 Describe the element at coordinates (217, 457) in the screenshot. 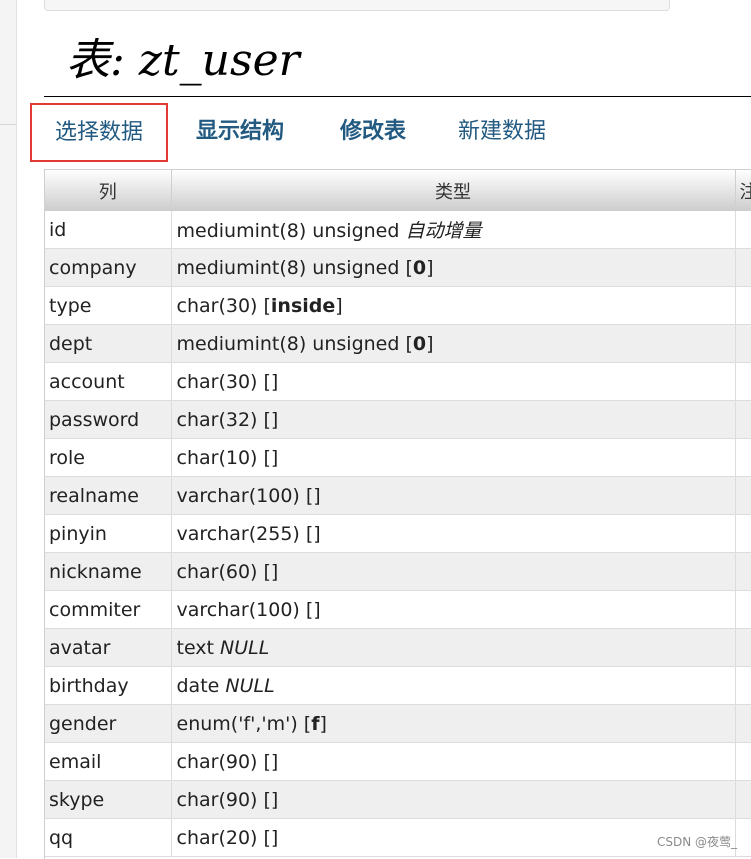

I see `type-text: char(10)` at that location.